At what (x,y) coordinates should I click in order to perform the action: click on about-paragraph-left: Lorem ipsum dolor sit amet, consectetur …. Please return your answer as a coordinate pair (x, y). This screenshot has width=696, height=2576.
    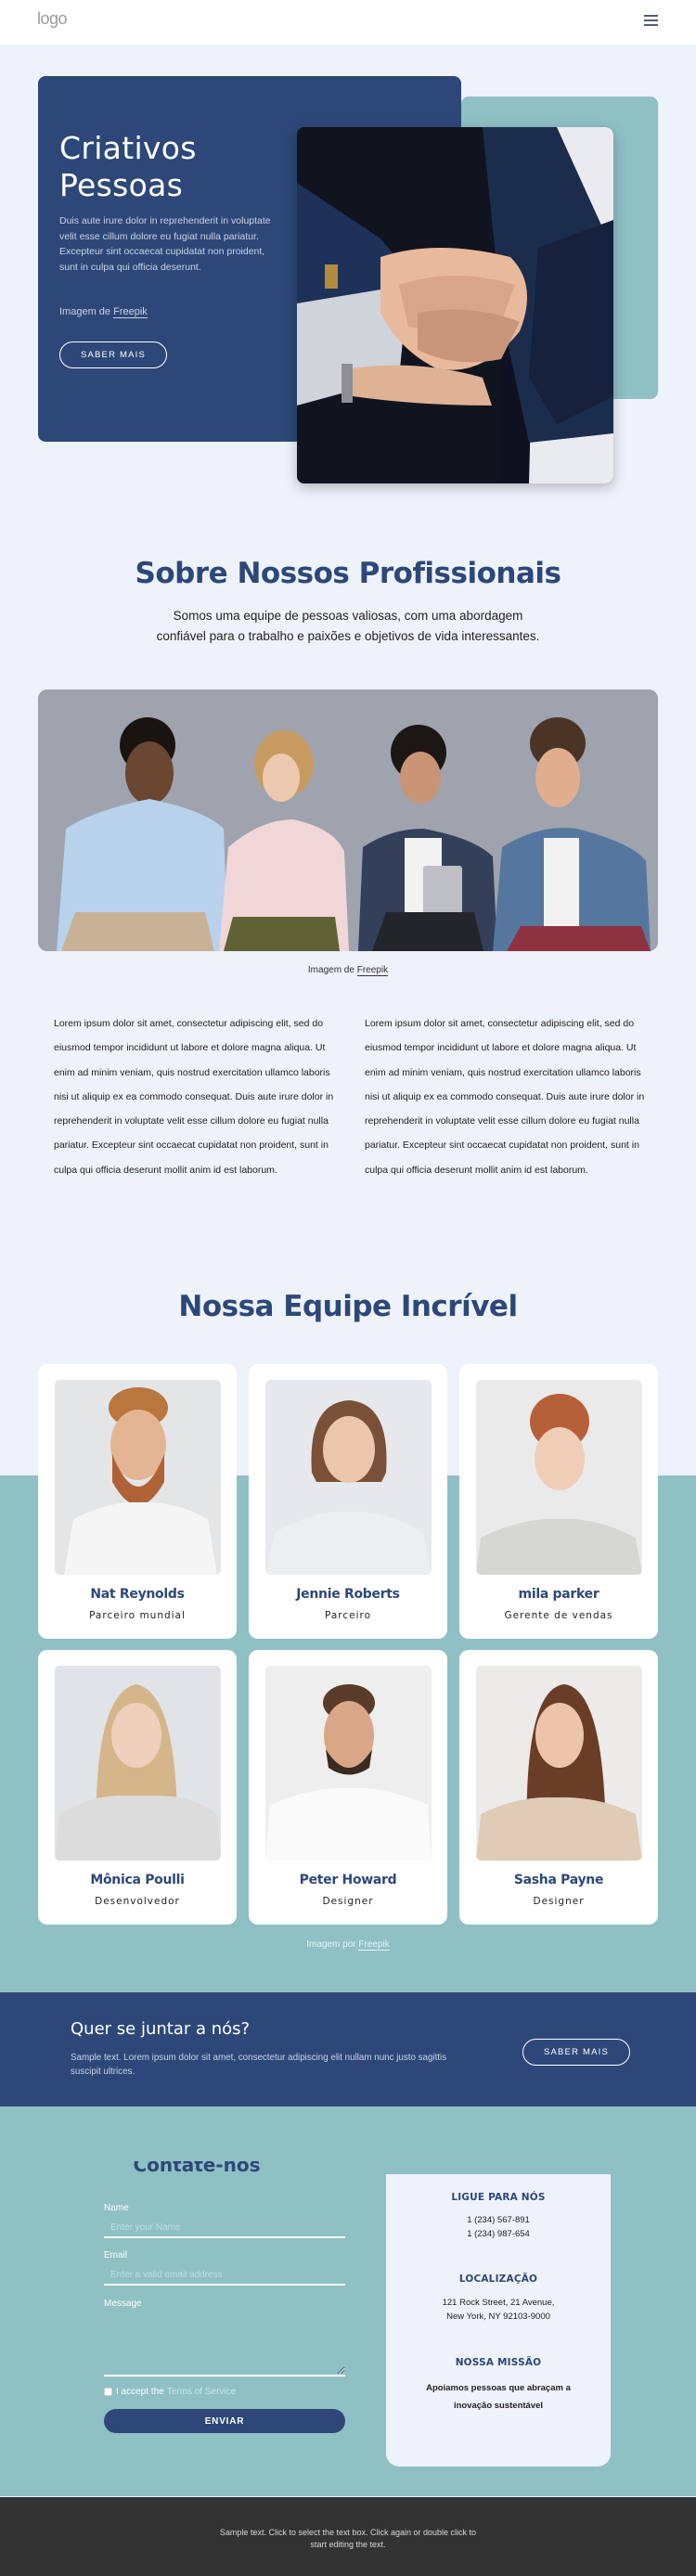
    Looking at the image, I should click on (194, 1097).